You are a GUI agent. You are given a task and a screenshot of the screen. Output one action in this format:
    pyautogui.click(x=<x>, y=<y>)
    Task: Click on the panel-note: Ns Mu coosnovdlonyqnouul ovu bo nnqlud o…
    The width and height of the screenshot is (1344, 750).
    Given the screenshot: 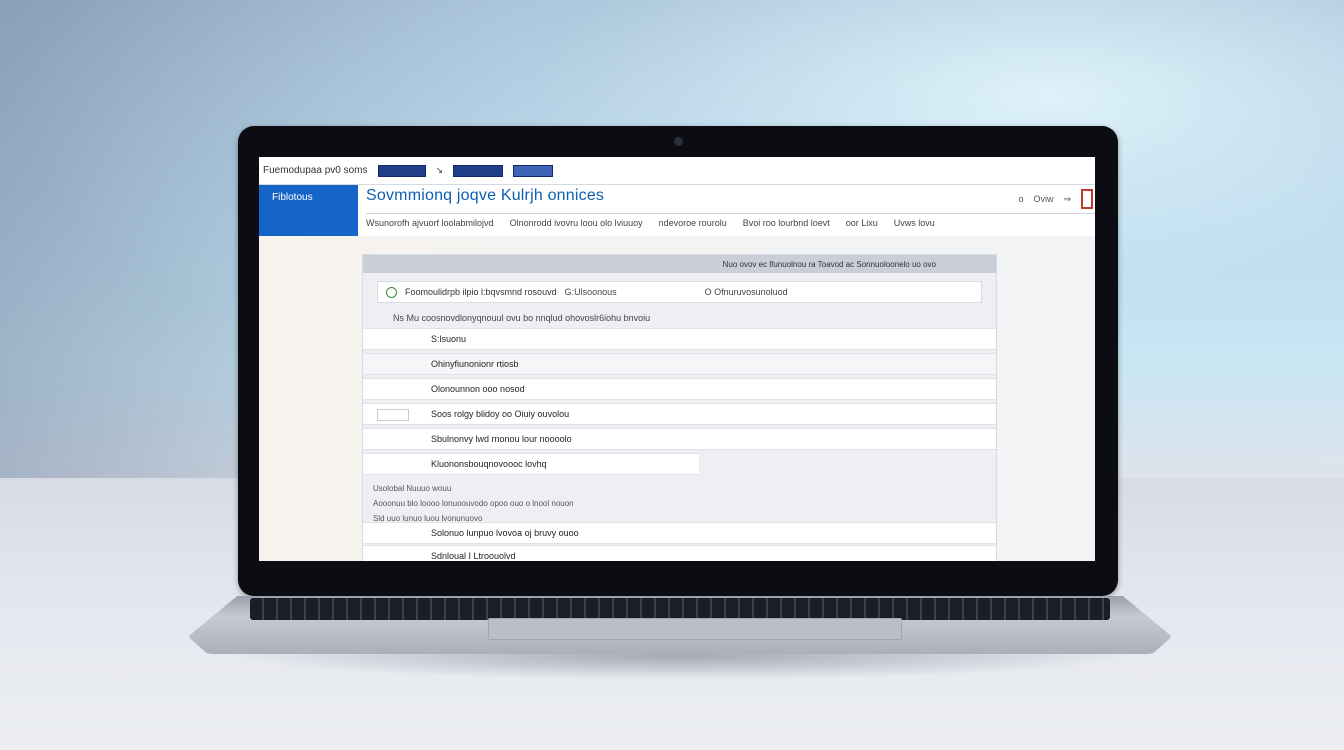 What is the action you would take?
    pyautogui.click(x=522, y=318)
    